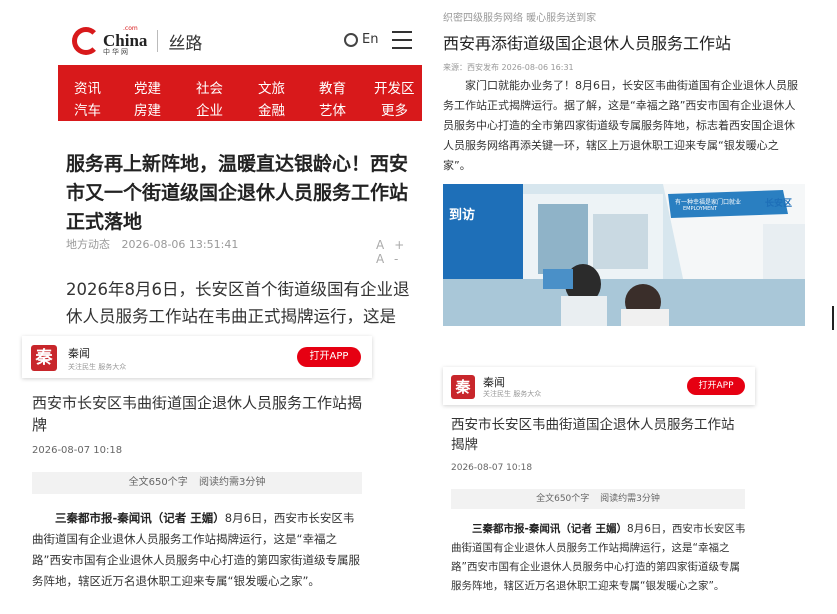  I want to click on chinacom-logo: .com China 中华网 丝路, so click(137, 41).